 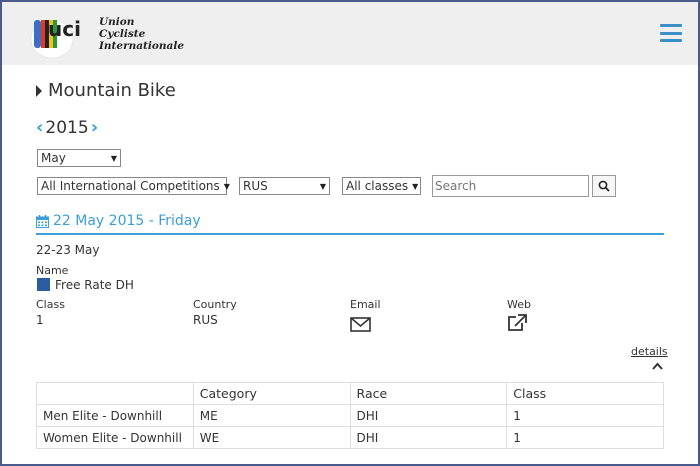 I want to click on competition-select: All International Competitions ▼, so click(x=133, y=186).